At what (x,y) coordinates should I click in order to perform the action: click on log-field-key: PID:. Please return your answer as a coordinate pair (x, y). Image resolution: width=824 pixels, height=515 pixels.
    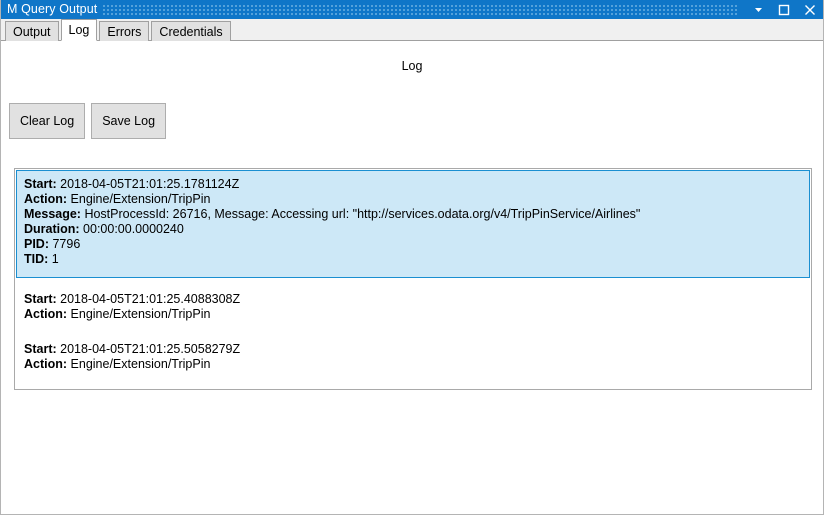
    Looking at the image, I should click on (36, 244).